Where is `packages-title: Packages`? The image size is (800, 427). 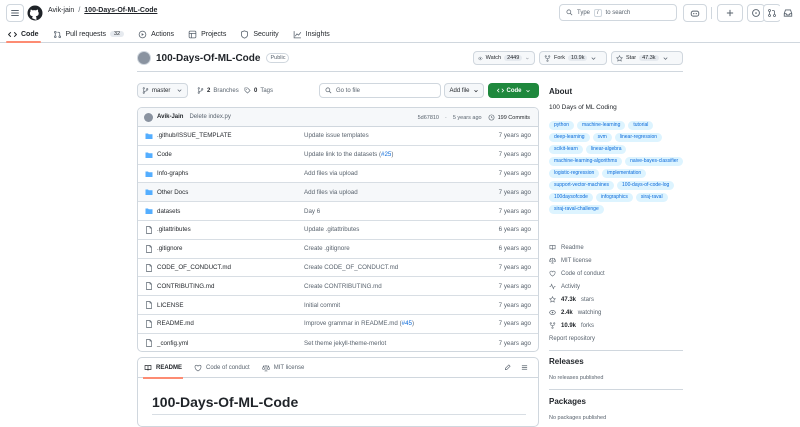
packages-title: Packages is located at coordinates (567, 401).